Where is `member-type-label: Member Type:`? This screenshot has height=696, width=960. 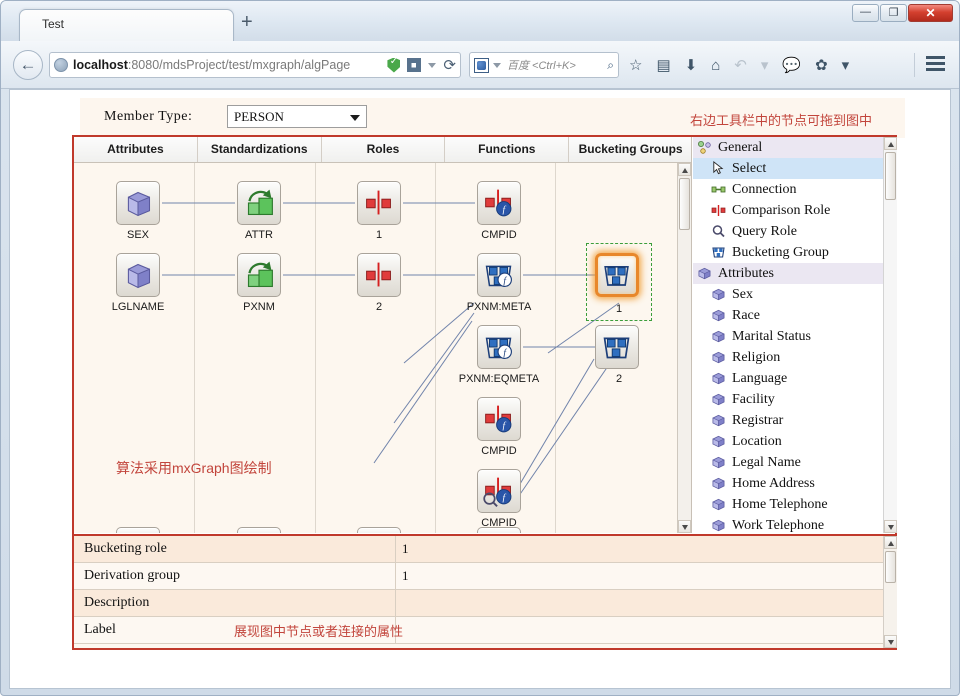
member-type-label: Member Type: is located at coordinates (148, 116).